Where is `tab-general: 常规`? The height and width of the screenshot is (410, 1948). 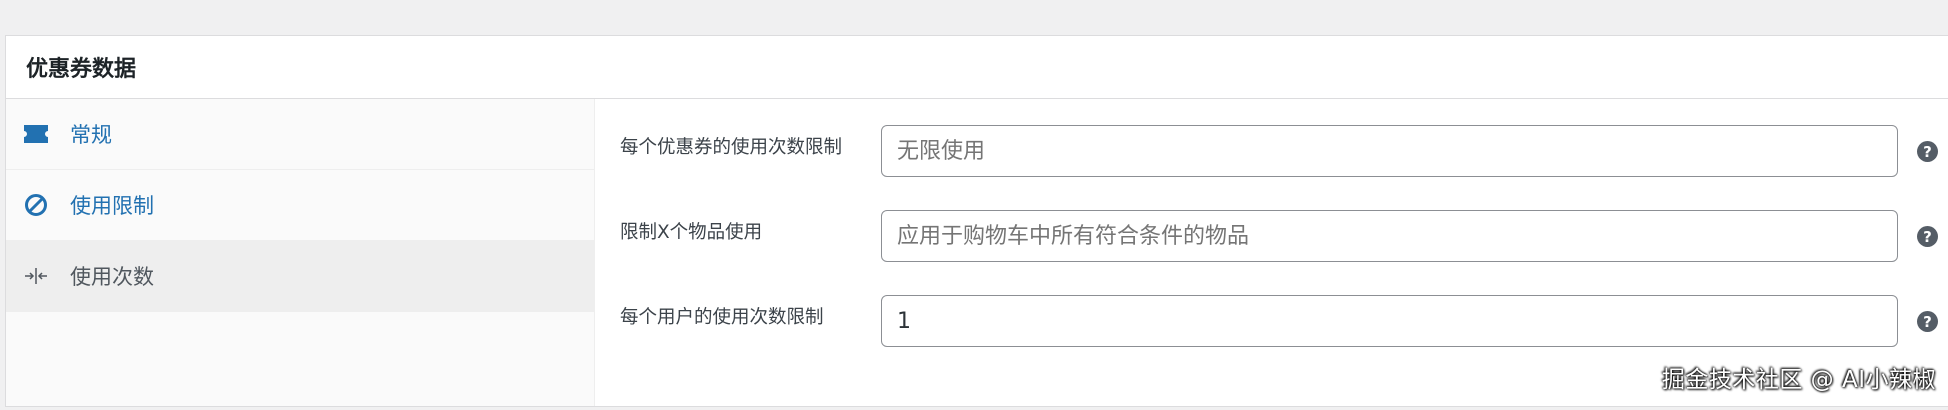
tab-general: 常规 is located at coordinates (300, 134).